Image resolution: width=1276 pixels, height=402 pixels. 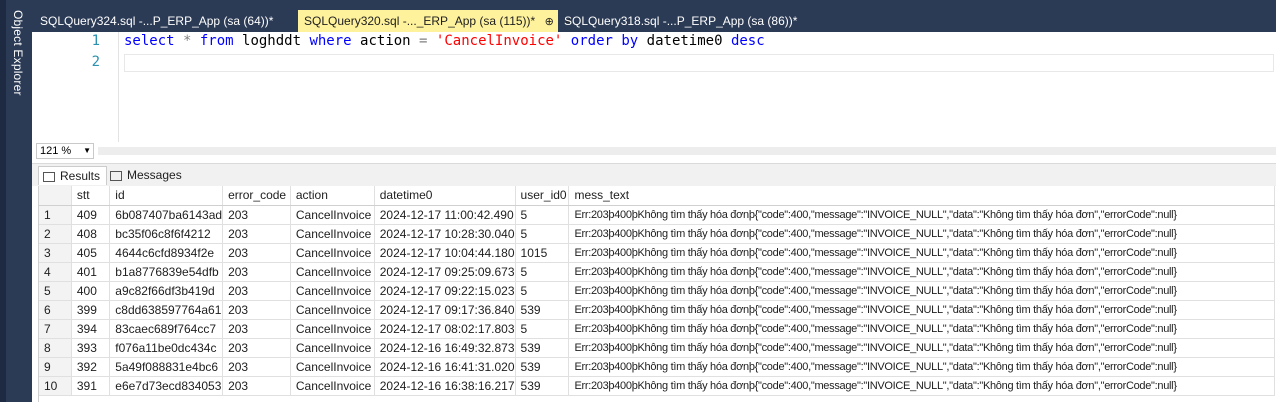 I want to click on row-number: 8, so click(x=55, y=348).